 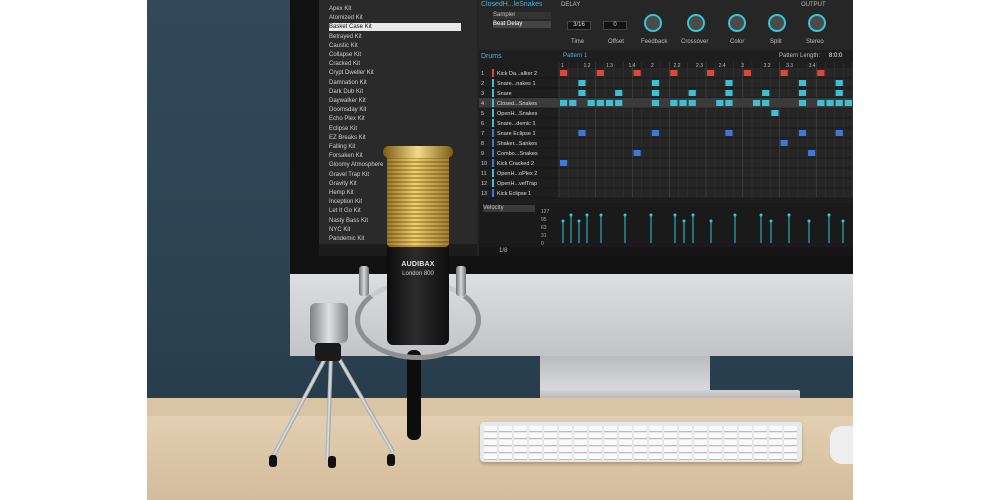 I want to click on kit-item: Basket Case Kit, so click(x=395, y=27).